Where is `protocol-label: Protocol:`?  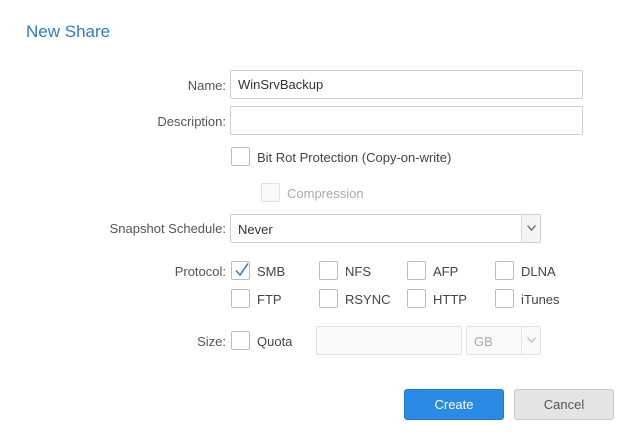 protocol-label: Protocol: is located at coordinates (200, 271).